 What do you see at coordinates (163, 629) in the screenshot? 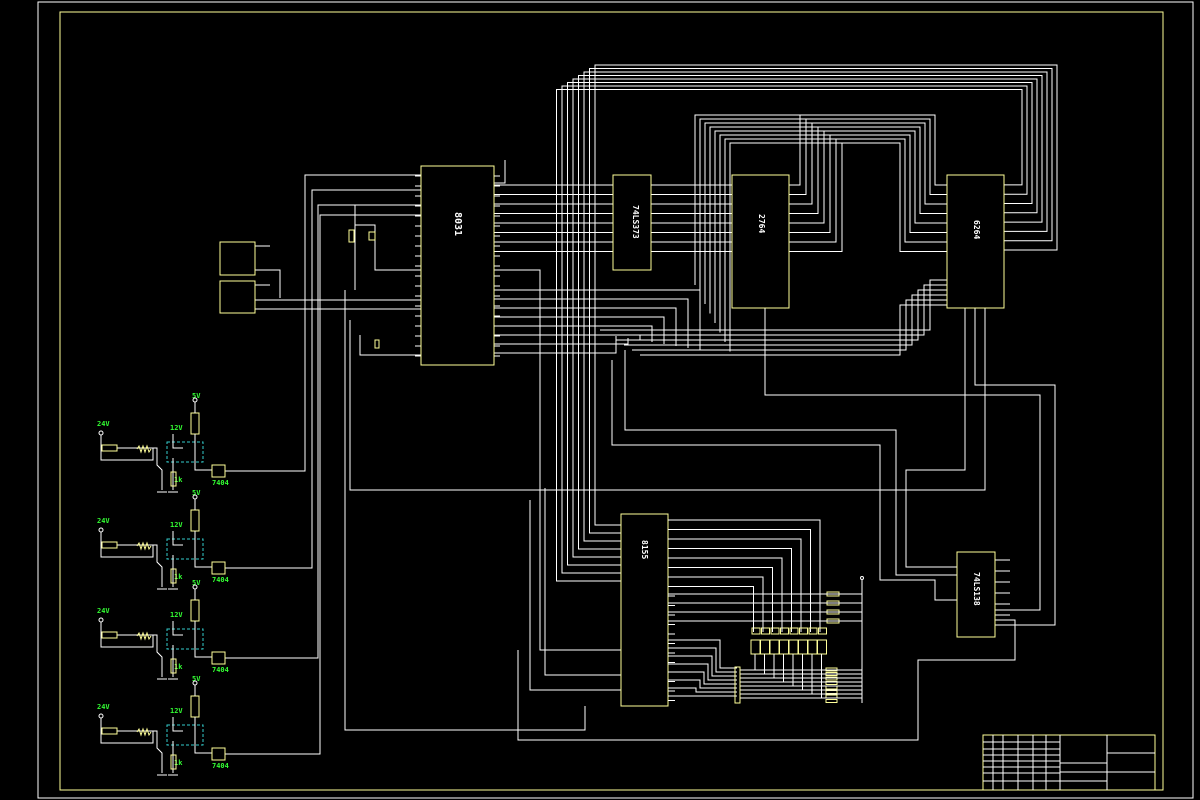
I see `opto-input-3: 24V 12V5V1k 7404` at bounding box center [163, 629].